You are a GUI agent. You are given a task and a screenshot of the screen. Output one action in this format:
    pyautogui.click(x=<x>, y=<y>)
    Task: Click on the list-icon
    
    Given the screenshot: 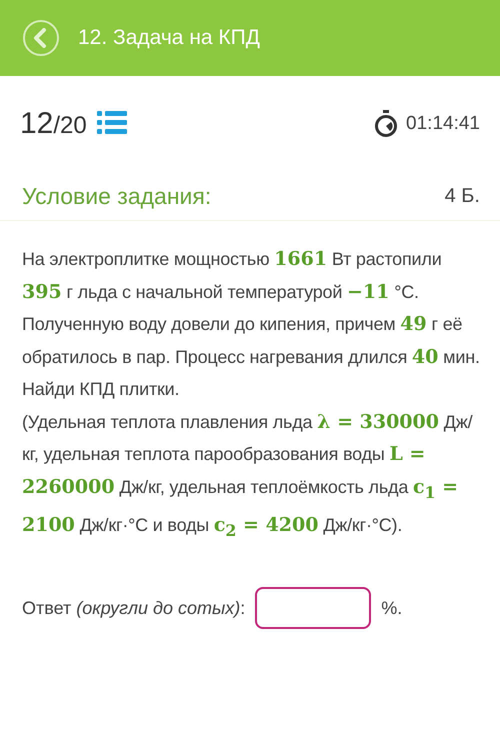 What is the action you would take?
    pyautogui.click(x=111, y=124)
    